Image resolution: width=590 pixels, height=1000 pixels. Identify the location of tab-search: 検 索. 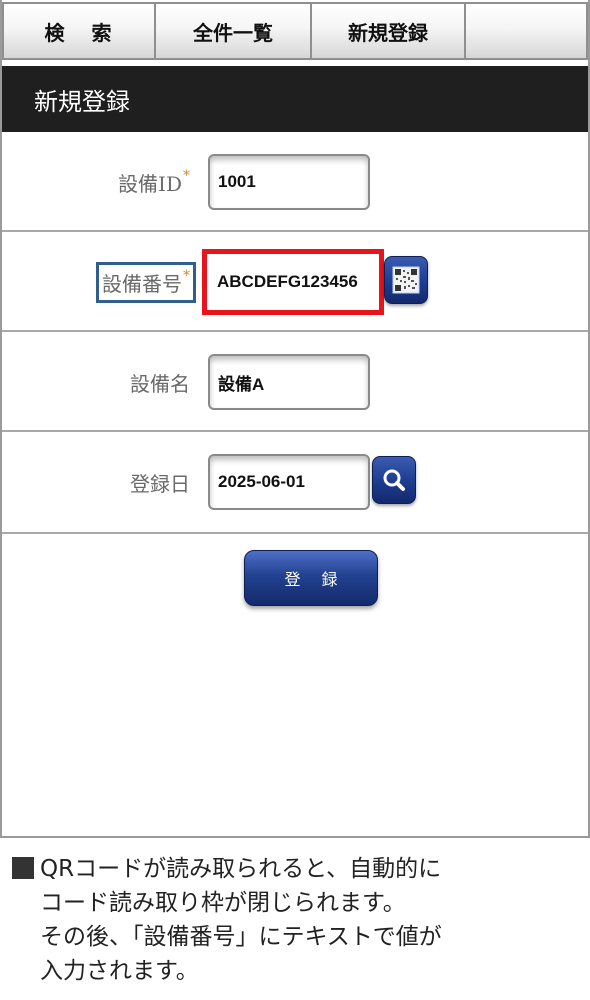
(79, 31).